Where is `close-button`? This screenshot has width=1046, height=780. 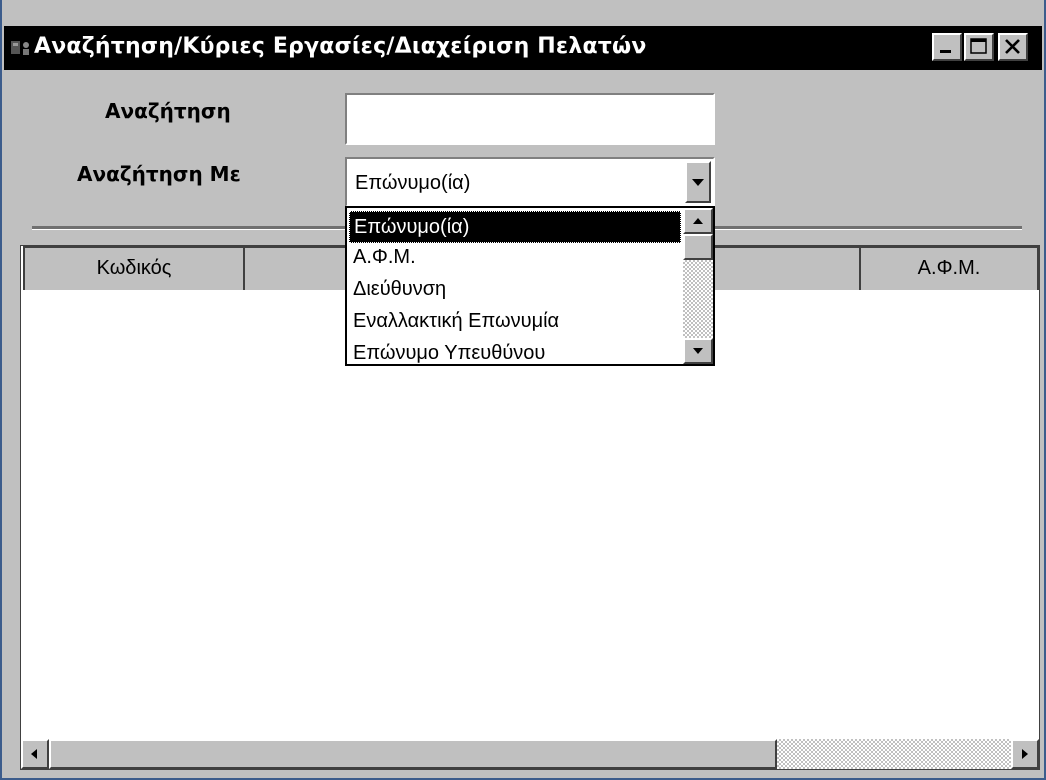 close-button is located at coordinates (1013, 47).